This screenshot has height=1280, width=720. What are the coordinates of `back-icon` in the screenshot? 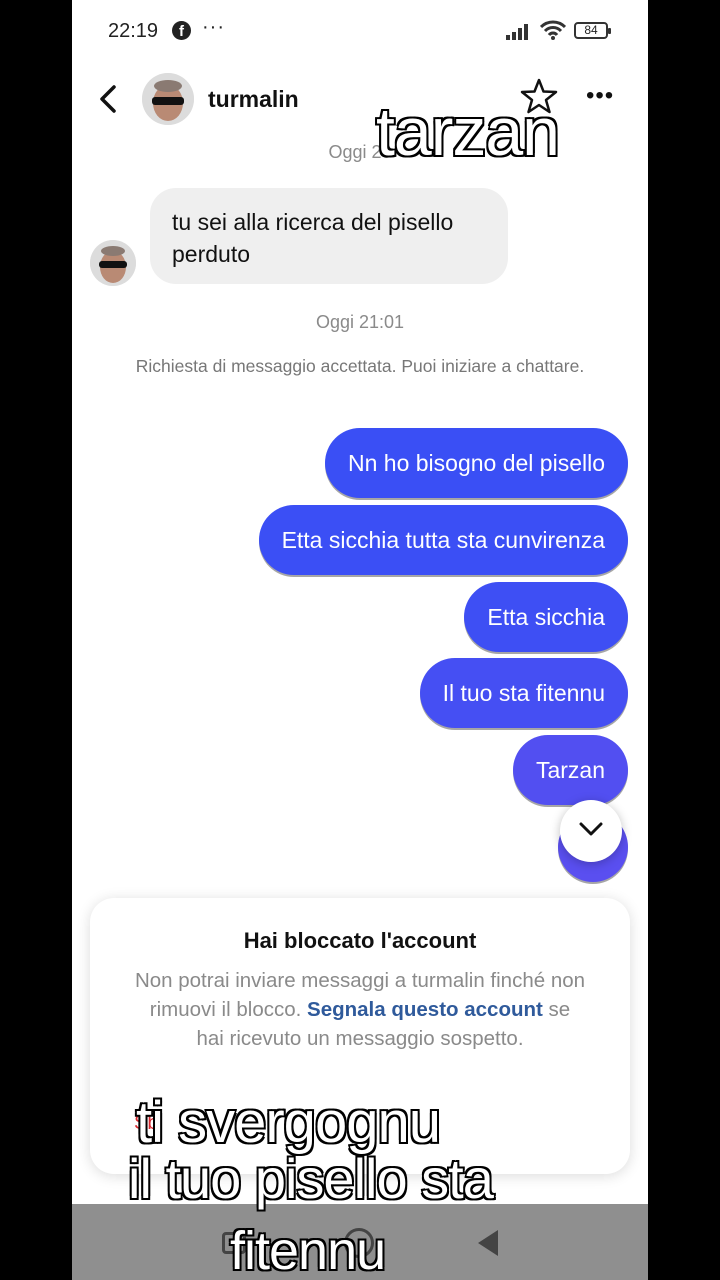 It's located at (488, 1243).